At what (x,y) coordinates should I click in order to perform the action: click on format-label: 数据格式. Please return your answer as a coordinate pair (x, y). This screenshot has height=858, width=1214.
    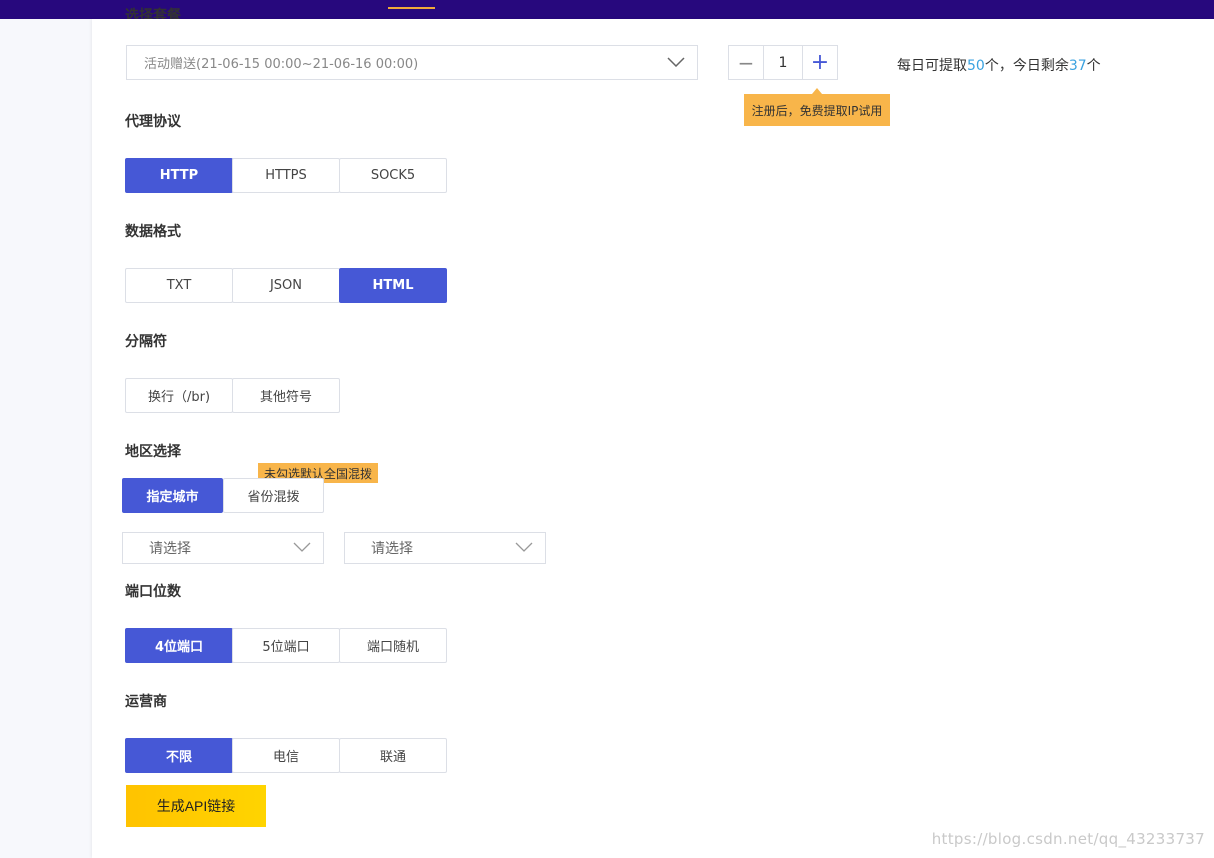
    Looking at the image, I should click on (153, 232).